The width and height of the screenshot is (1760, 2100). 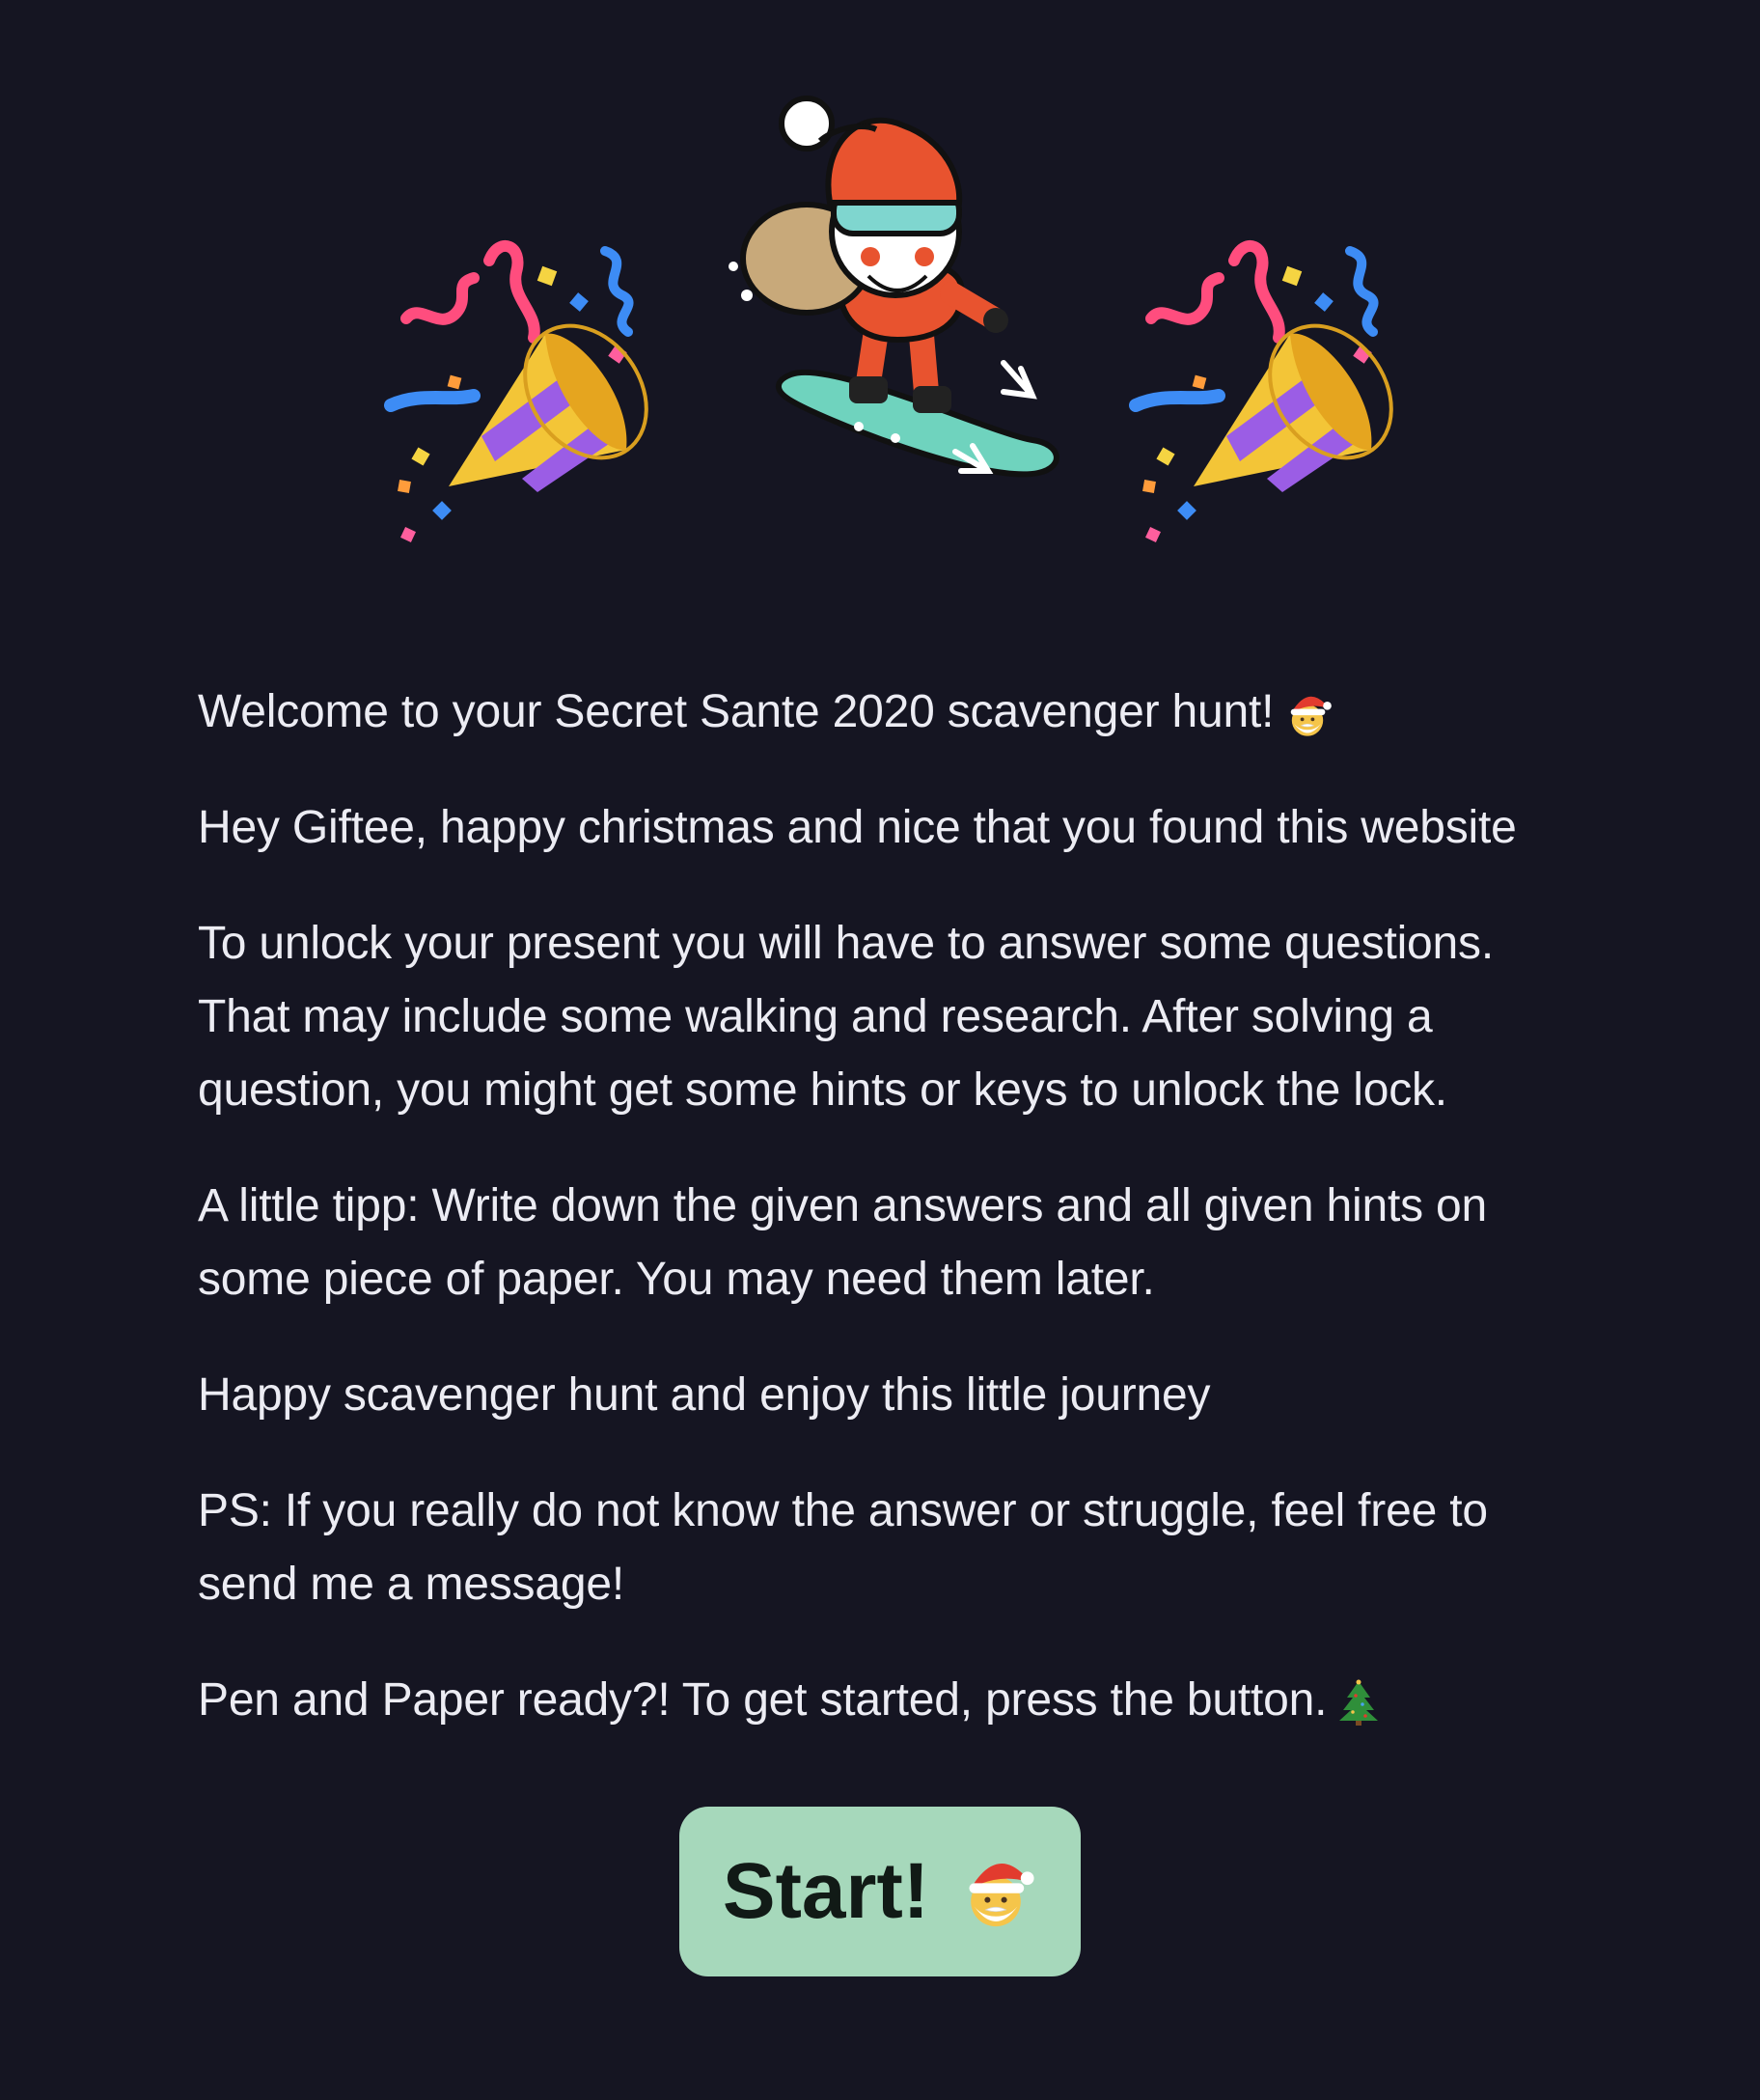 What do you see at coordinates (826, 1891) in the screenshot?
I see `start-button-label: Start!` at bounding box center [826, 1891].